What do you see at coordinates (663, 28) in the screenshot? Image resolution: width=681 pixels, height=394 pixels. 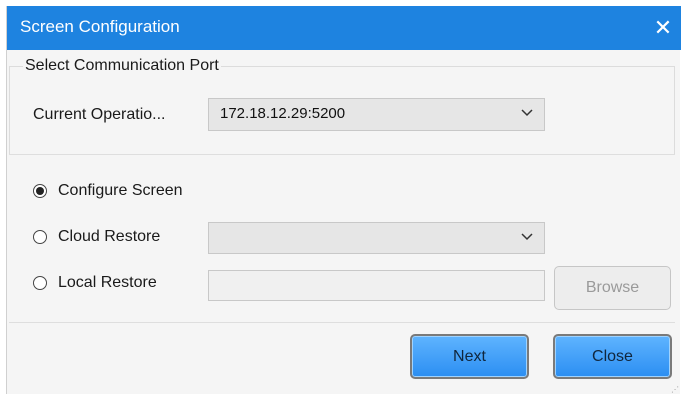 I see `close-icon: ✕` at bounding box center [663, 28].